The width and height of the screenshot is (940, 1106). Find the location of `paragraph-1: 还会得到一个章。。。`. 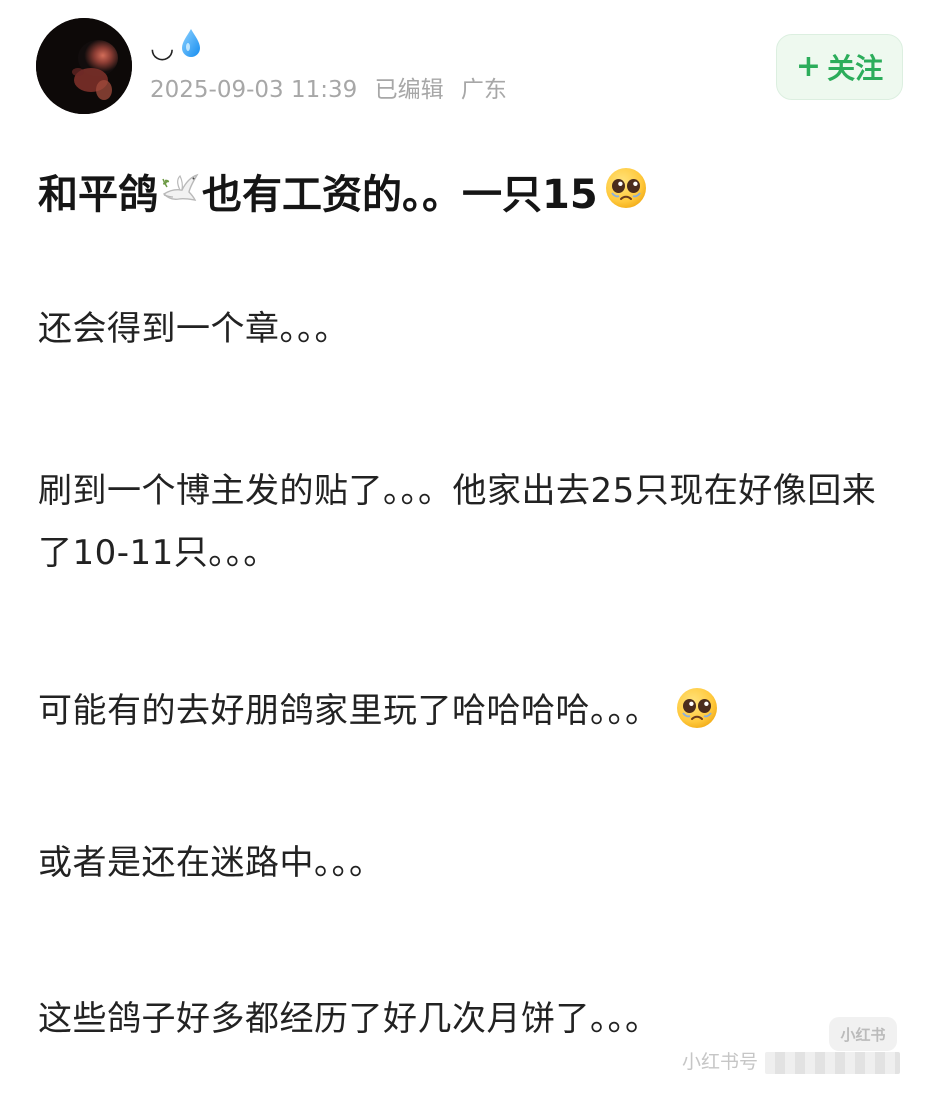

paragraph-1: 还会得到一个章。。。 is located at coordinates (193, 329).